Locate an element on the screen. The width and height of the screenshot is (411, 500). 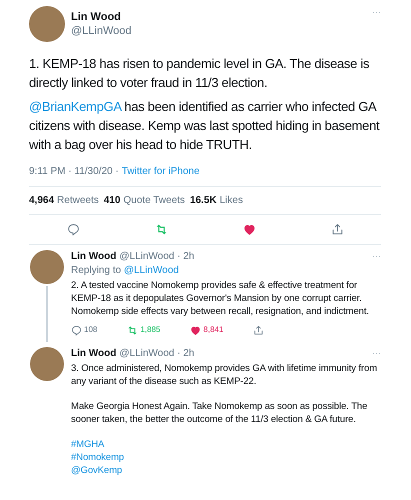
tweet-text: Make Georgia Honest Again. Take Nomokemp as soon as possible. The sooner taken, the better the outcome of the 11/3 election & GA future. is located at coordinates (219, 413).